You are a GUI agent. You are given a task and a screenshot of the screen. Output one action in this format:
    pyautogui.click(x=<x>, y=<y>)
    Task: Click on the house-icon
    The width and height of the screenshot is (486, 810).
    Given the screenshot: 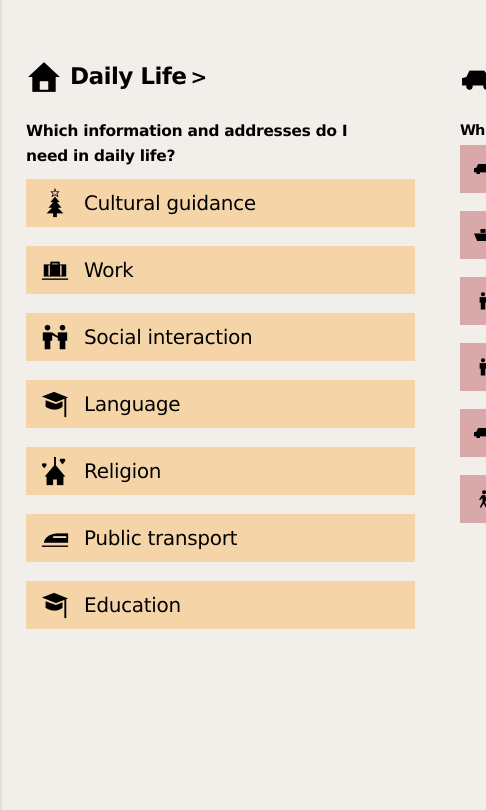 What is the action you would take?
    pyautogui.click(x=44, y=77)
    